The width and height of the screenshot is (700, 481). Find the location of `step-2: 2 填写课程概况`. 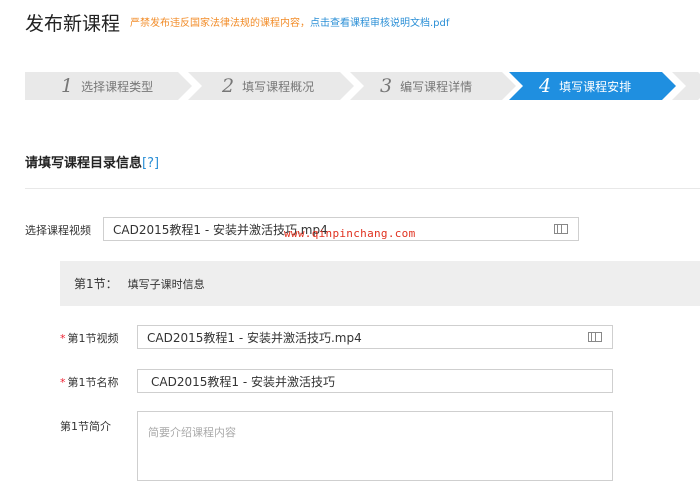

step-2: 2 填写课程概况 is located at coordinates (271, 86).